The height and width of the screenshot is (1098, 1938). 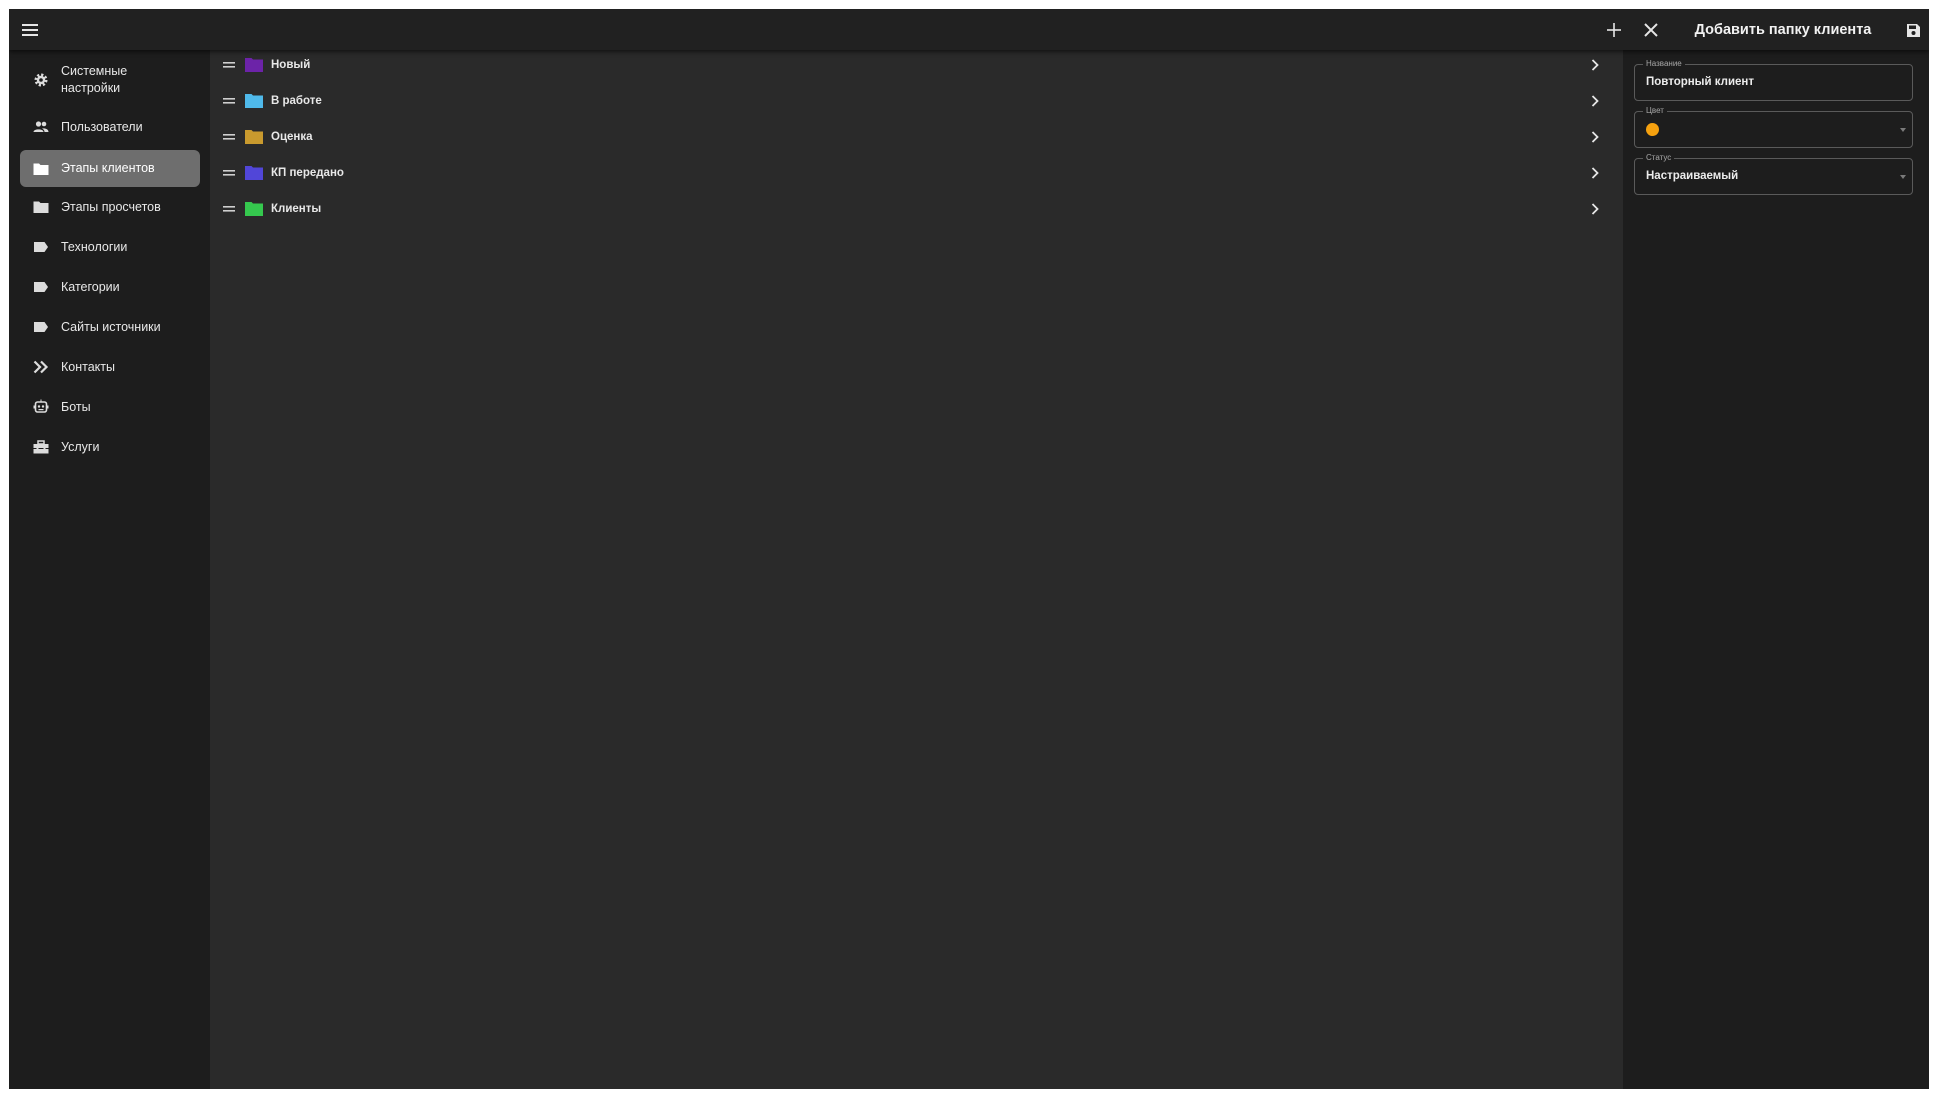 What do you see at coordinates (76, 406) in the screenshot?
I see `sidebar-item-label: Боты` at bounding box center [76, 406].